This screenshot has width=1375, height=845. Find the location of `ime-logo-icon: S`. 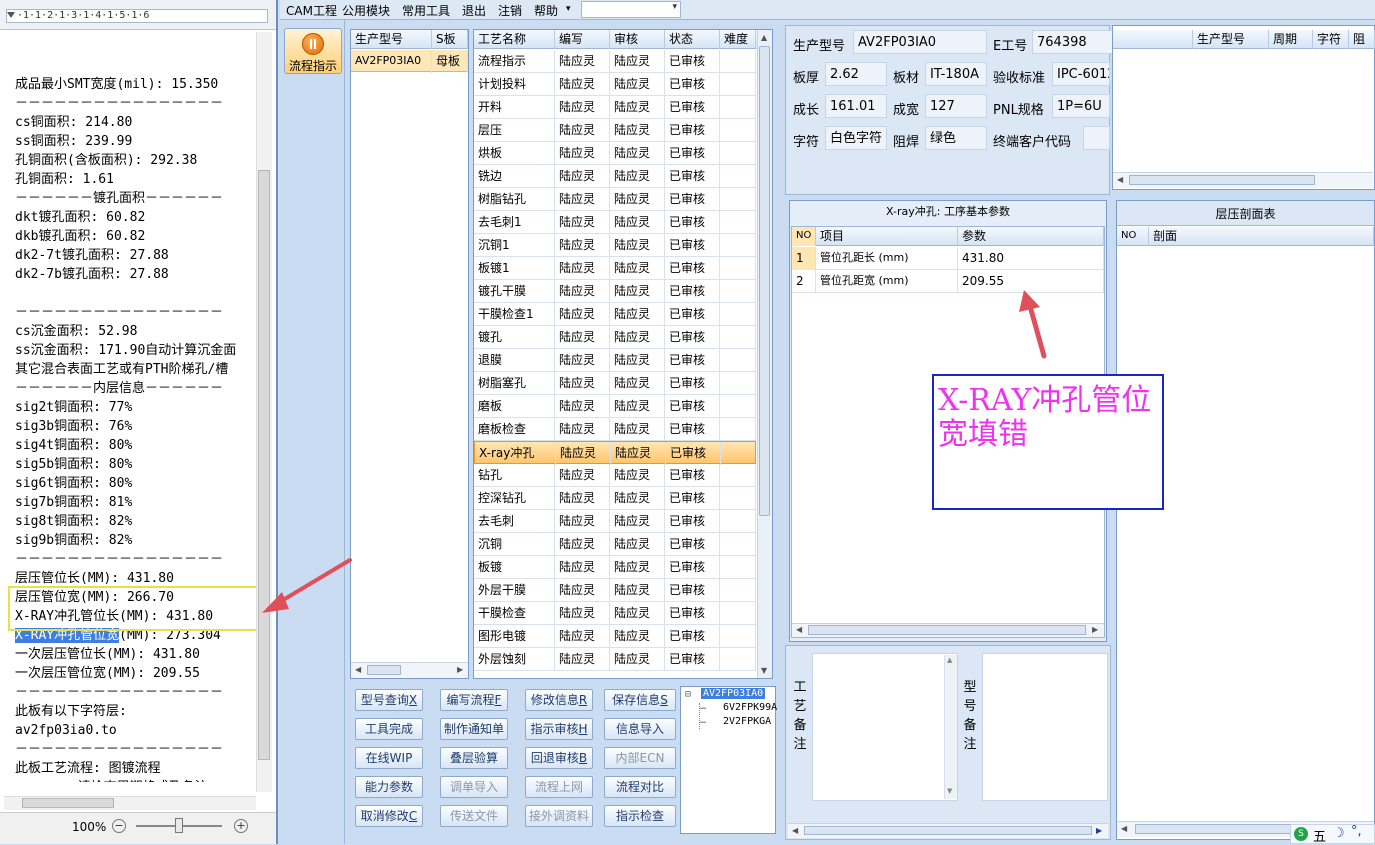

ime-logo-icon: S is located at coordinates (1301, 834).